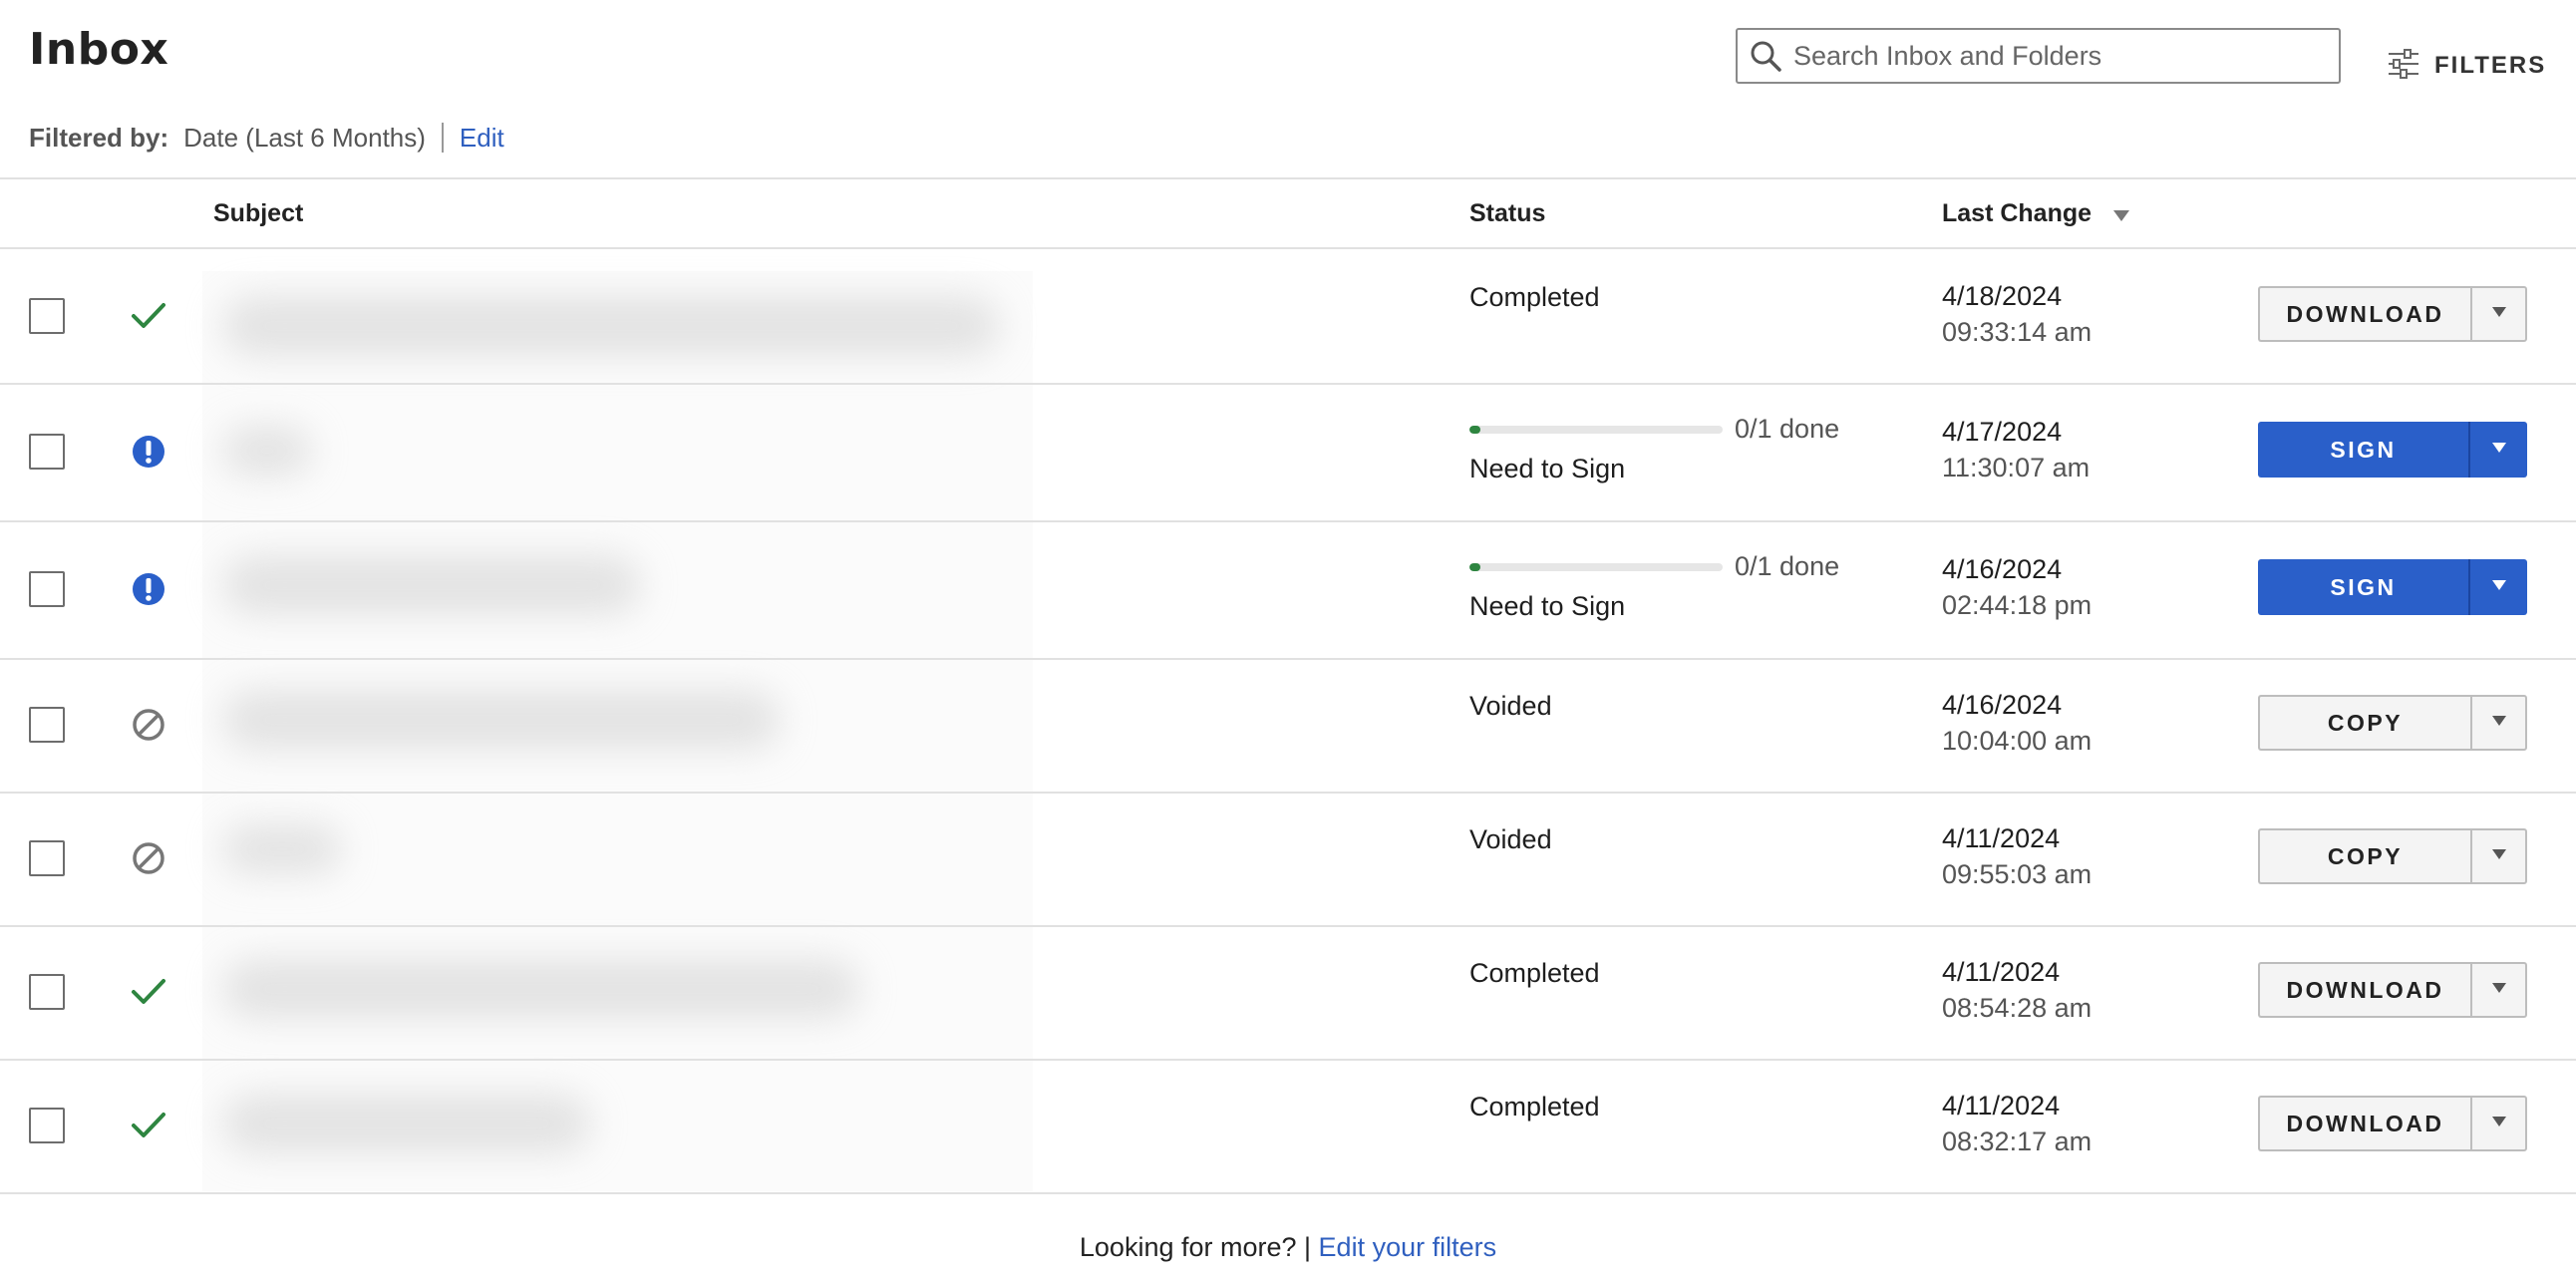  I want to click on filters-label: FILTERS, so click(2490, 65).